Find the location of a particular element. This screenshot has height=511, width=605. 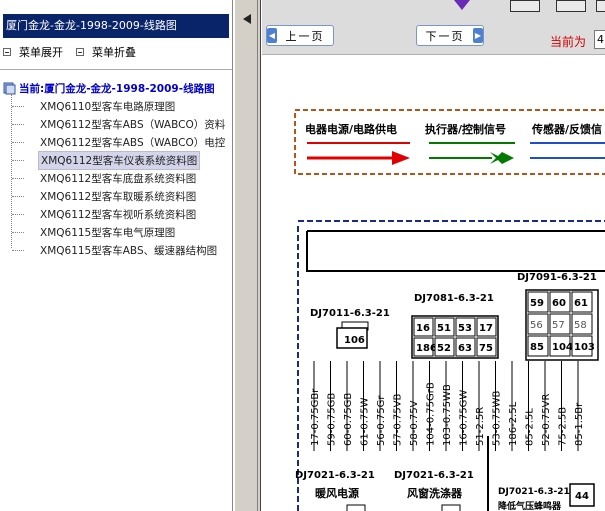

heater-connector is located at coordinates (356, 507).